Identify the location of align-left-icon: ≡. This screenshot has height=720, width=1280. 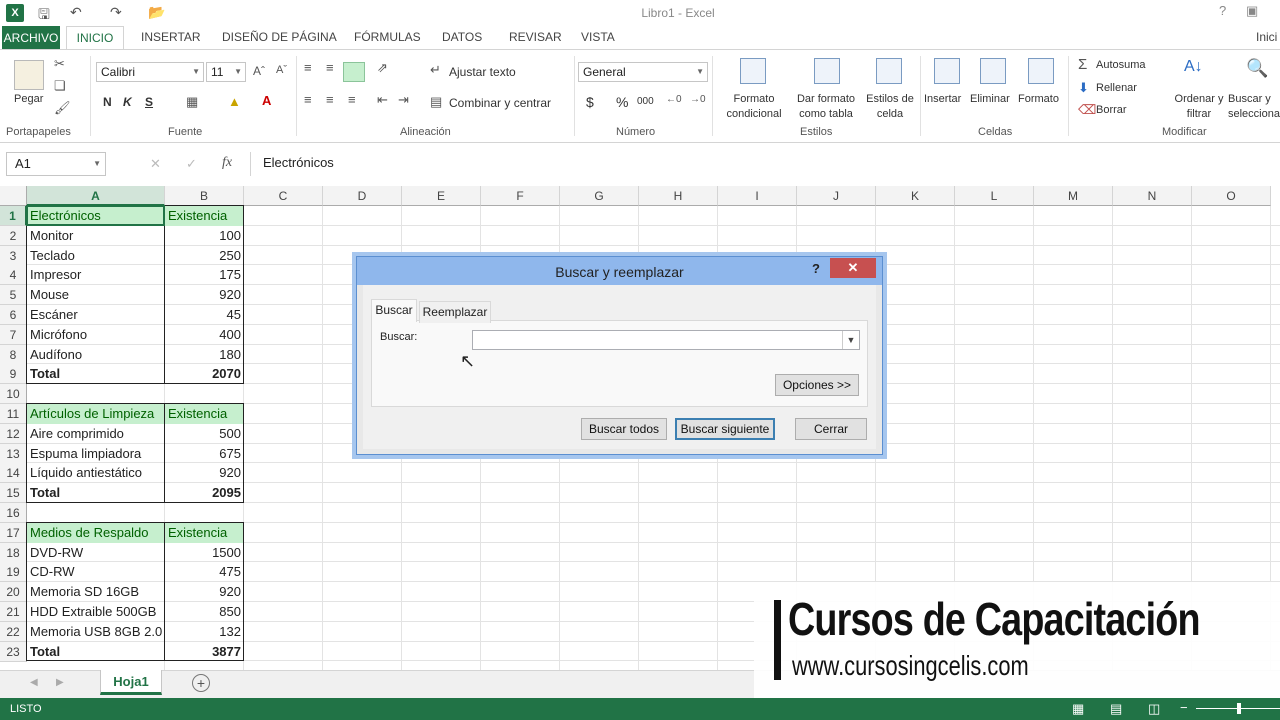
(308, 99).